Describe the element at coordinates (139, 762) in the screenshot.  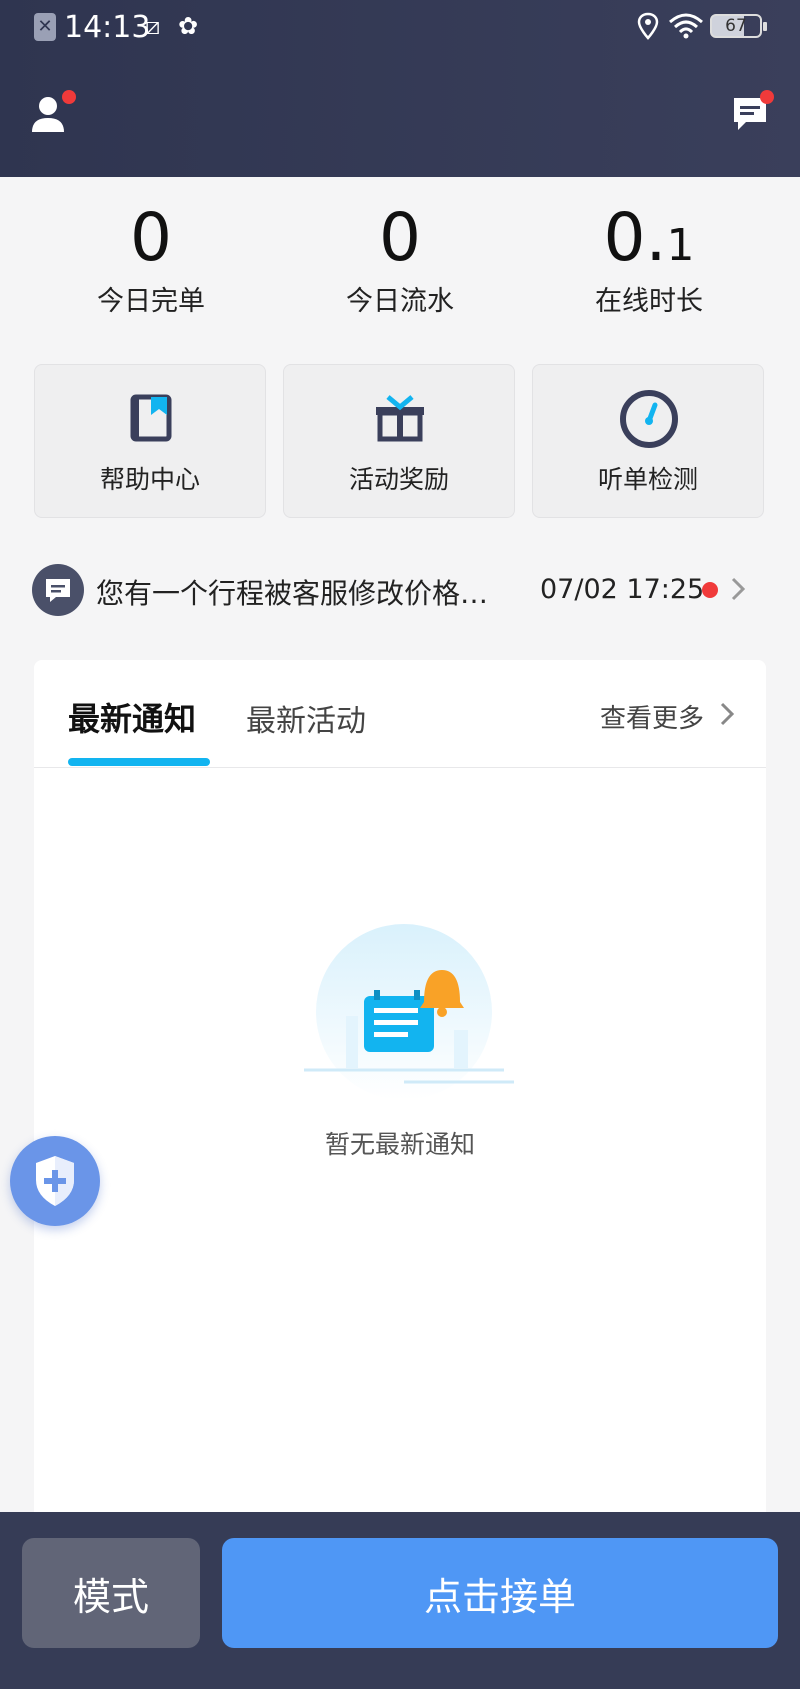
I see `active-tab-indicator` at that location.